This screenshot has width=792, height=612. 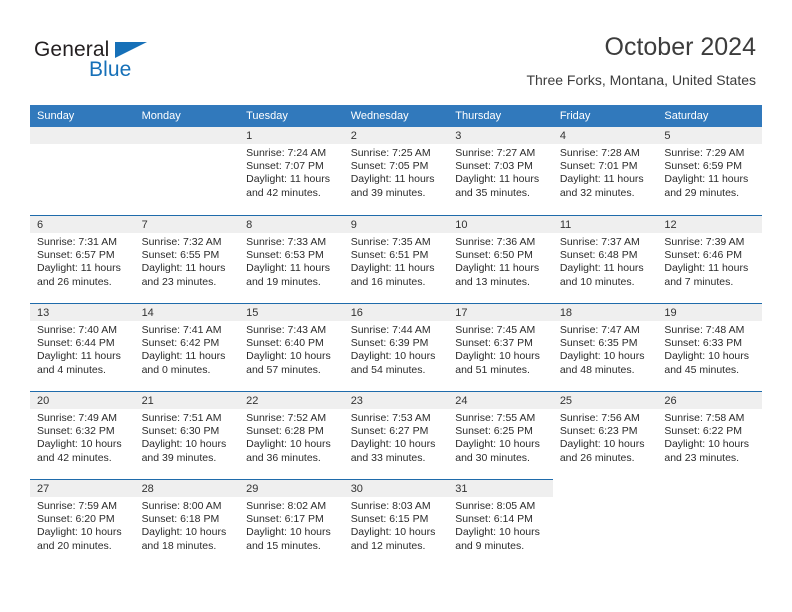 I want to click on day-number: 22, so click(x=291, y=400).